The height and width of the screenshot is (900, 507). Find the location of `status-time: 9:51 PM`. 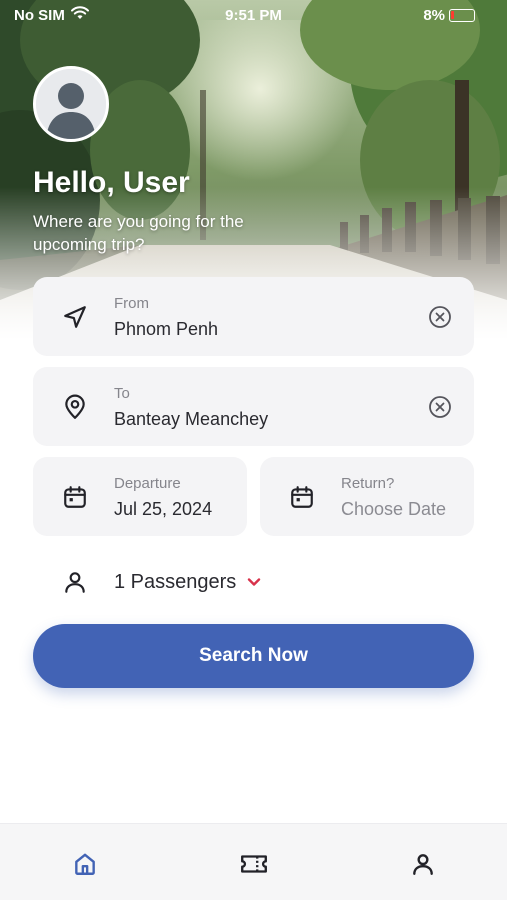

status-time: 9:51 PM is located at coordinates (253, 15).